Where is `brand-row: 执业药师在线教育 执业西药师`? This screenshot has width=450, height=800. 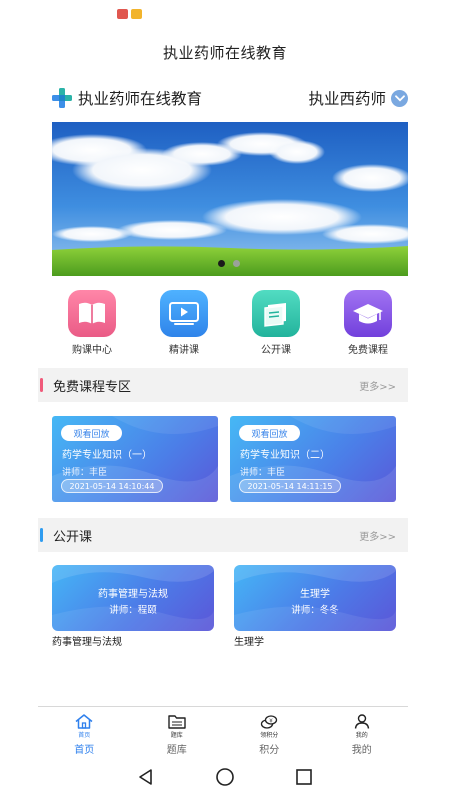
brand-row: 执业药师在线教育 执业西药师 is located at coordinates (230, 98).